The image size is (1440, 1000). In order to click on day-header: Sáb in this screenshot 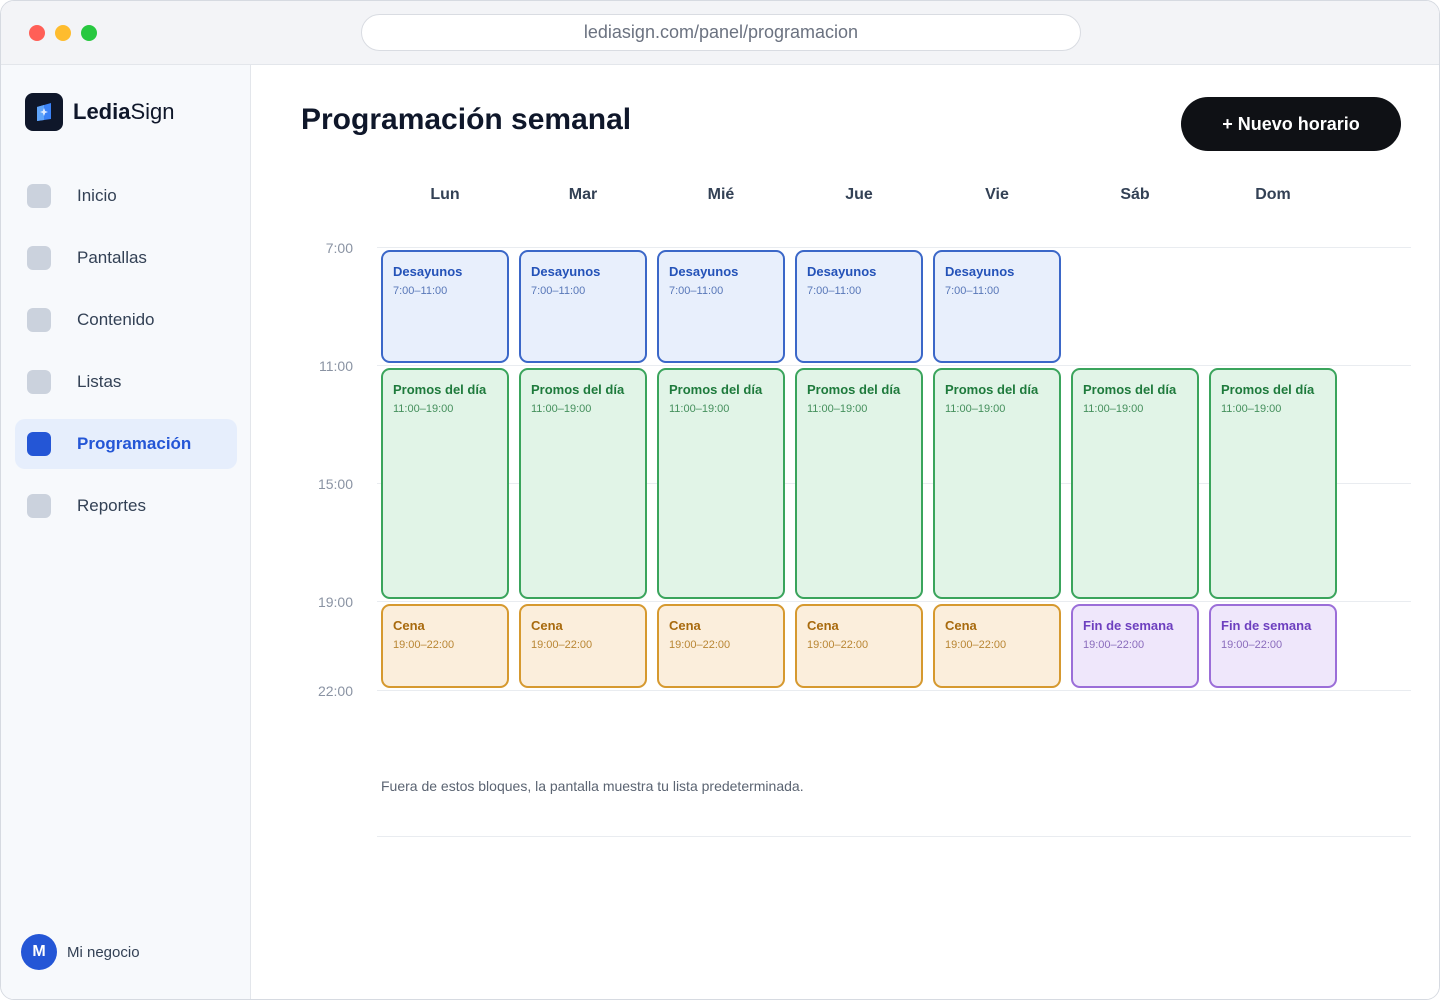, I will do `click(1135, 194)`.